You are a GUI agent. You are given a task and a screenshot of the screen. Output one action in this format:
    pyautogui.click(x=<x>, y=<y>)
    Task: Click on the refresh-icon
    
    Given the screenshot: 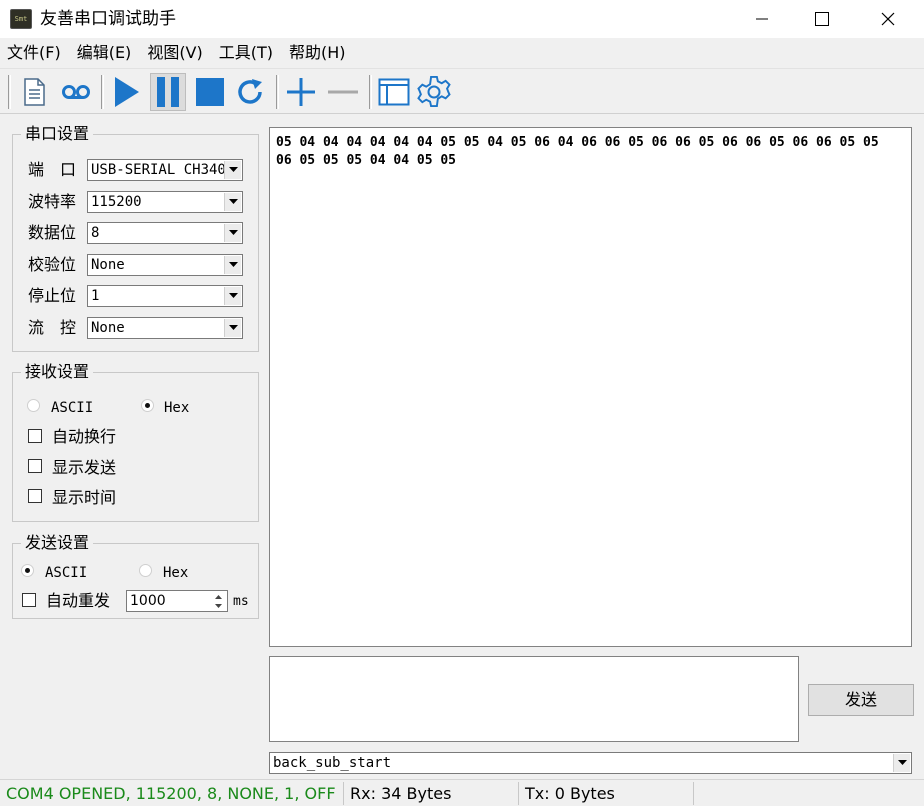 What is the action you would take?
    pyautogui.click(x=250, y=91)
    